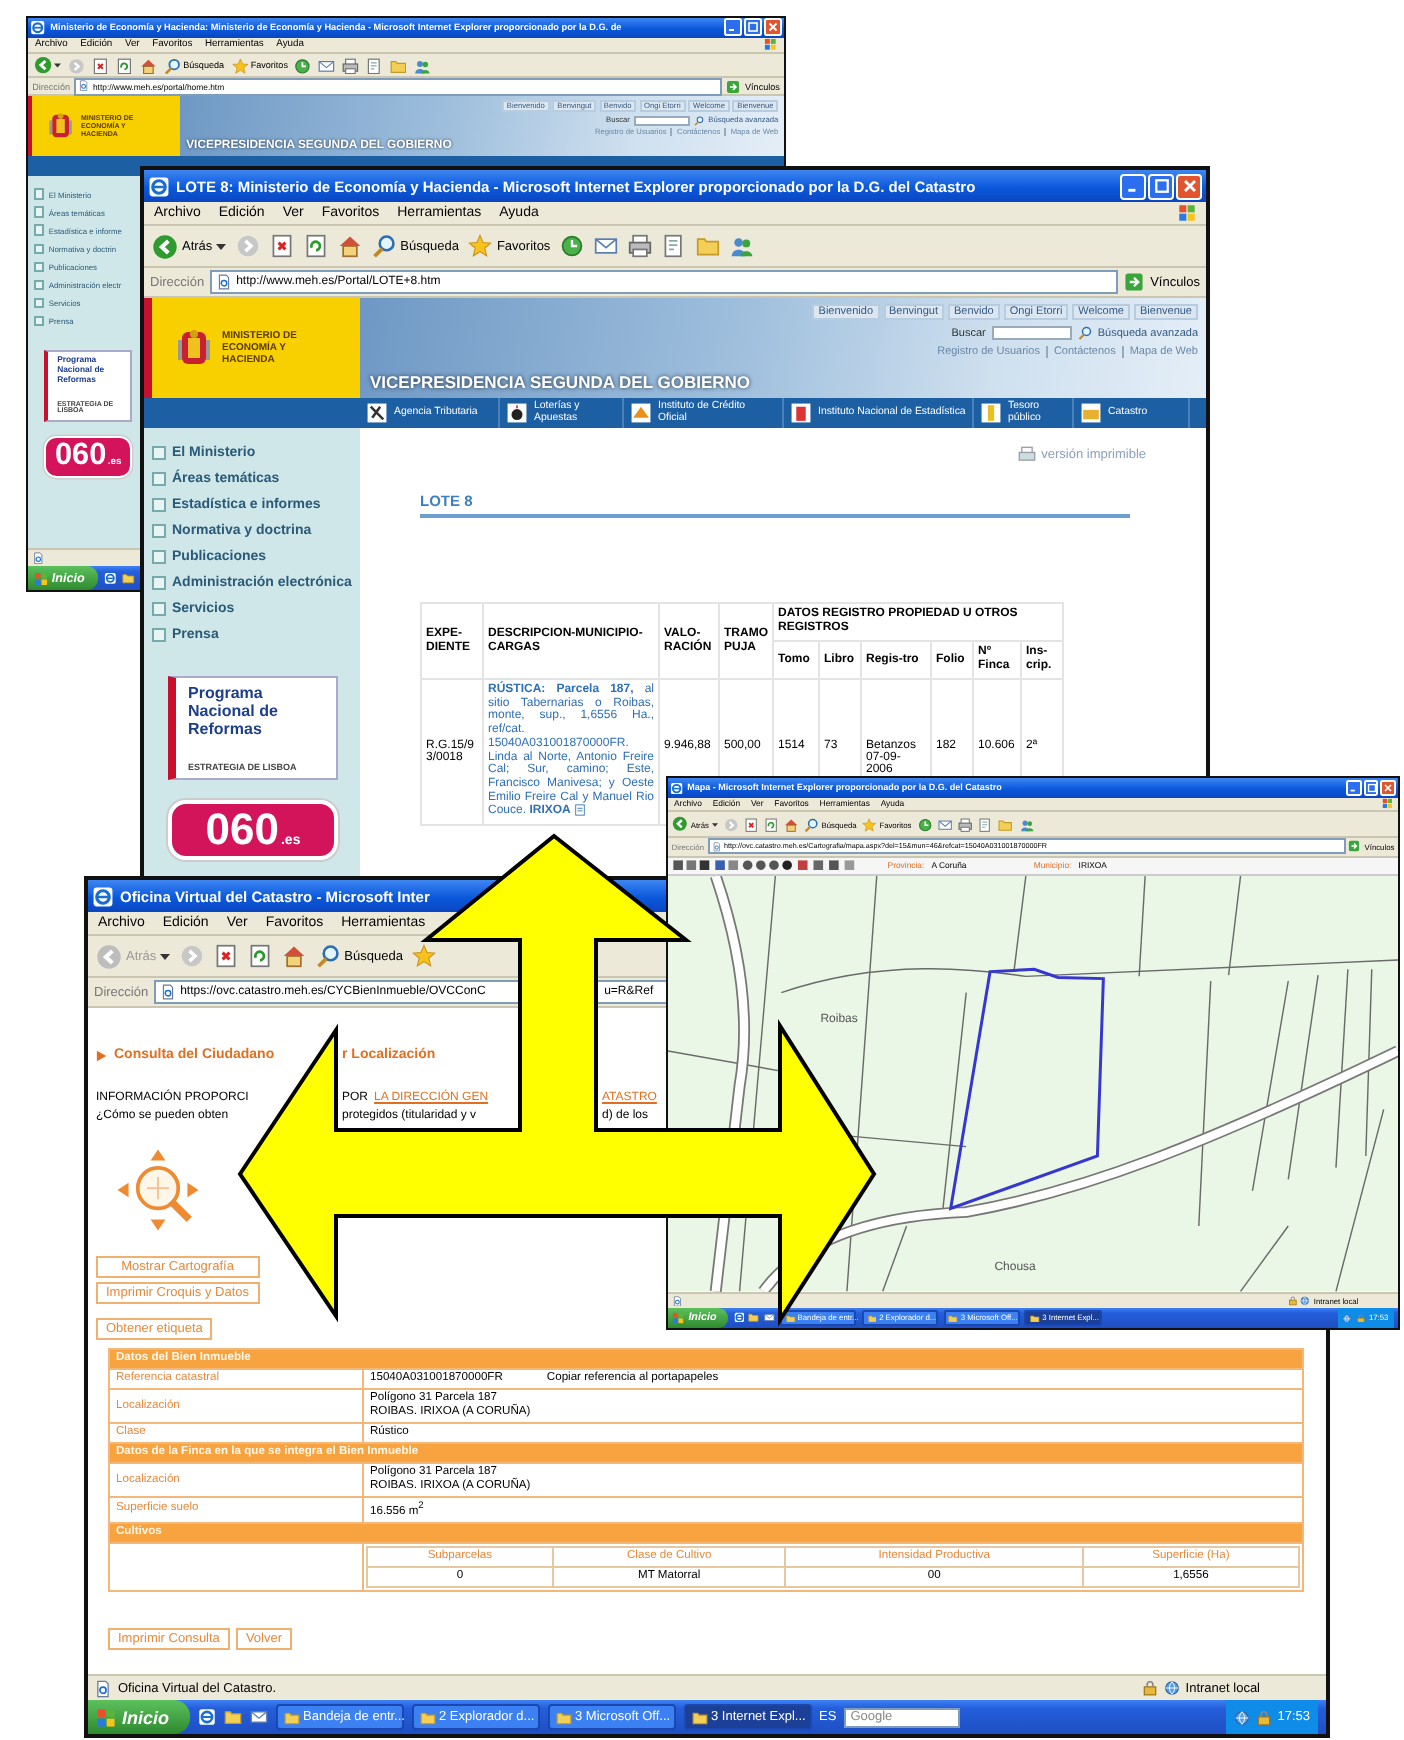  Describe the element at coordinates (139, 1717) in the screenshot. I see `start-button: Inicio` at that location.